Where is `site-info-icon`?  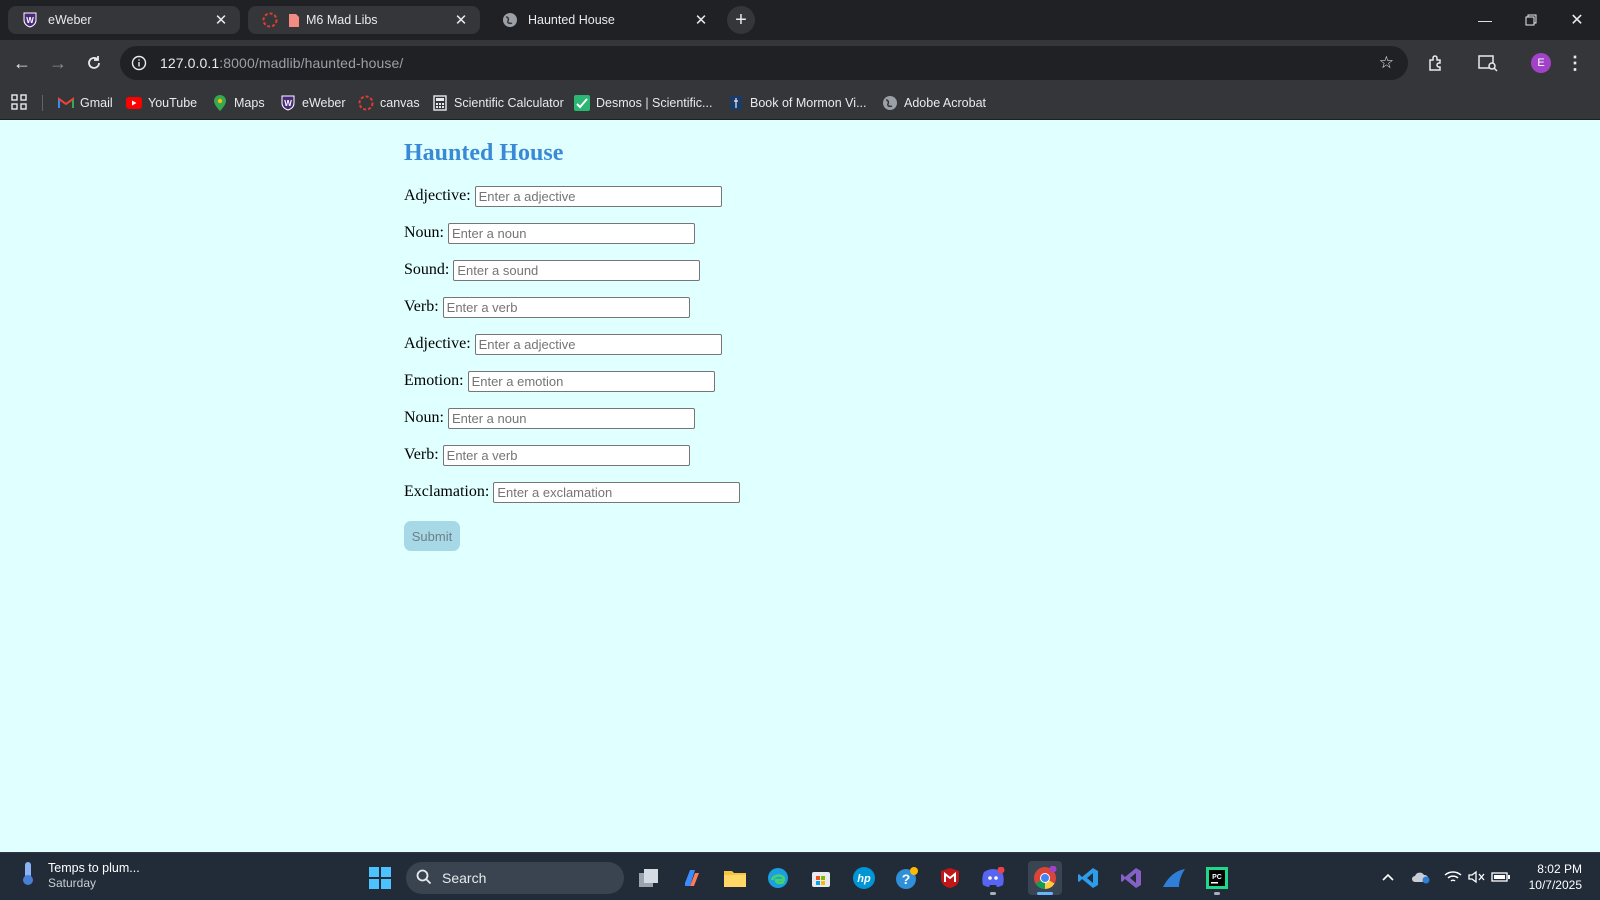
site-info-icon is located at coordinates (139, 63).